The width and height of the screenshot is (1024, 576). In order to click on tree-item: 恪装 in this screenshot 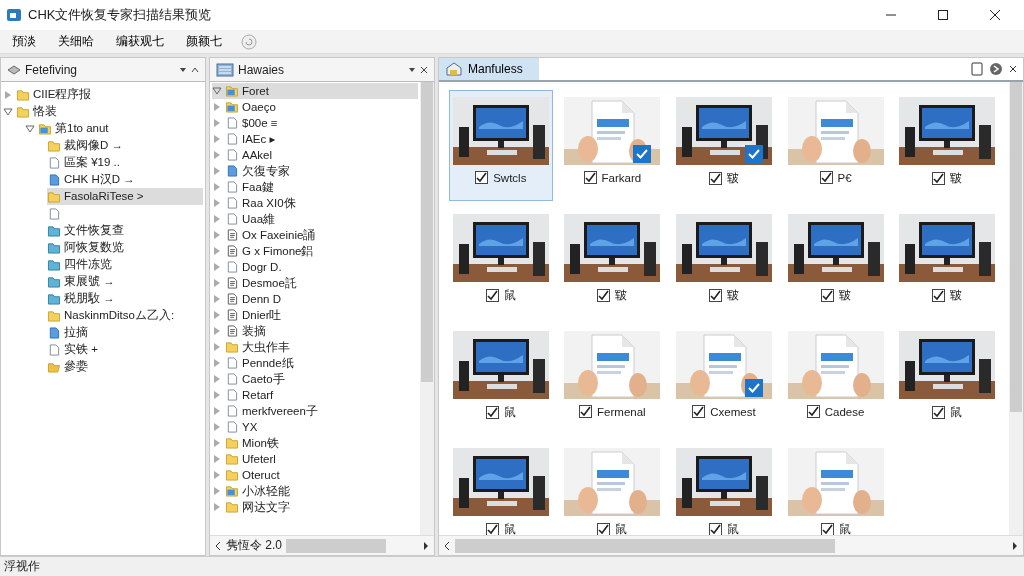, I will do `click(45, 111)`.